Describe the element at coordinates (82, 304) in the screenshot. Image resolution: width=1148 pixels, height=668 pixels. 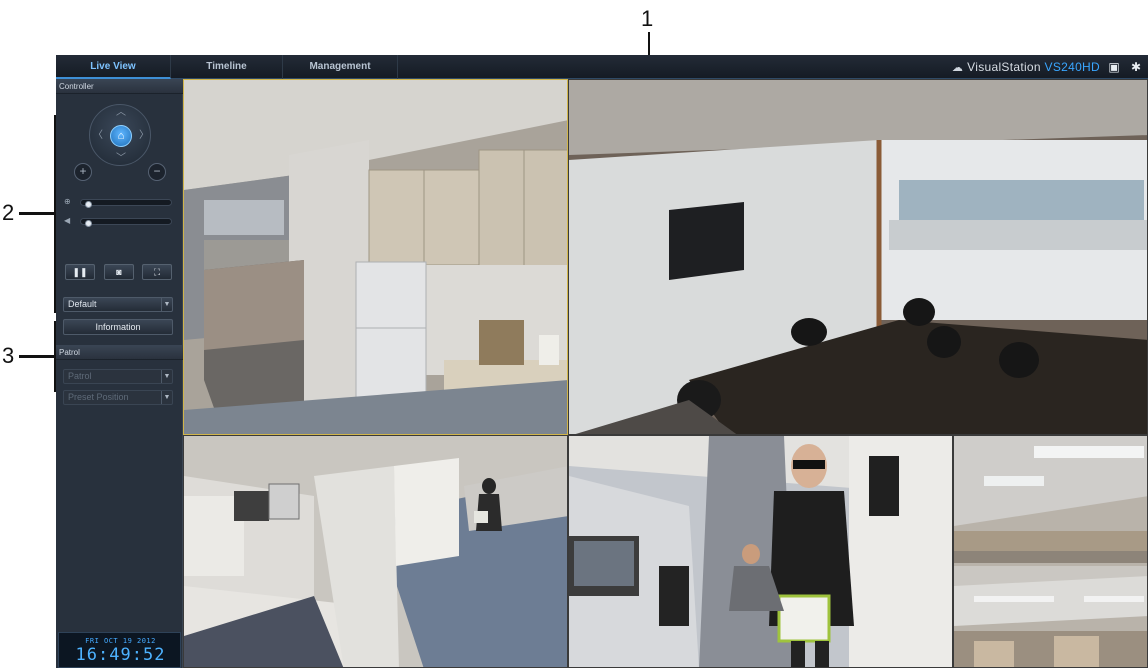
I see `stream-profile-value: Default` at that location.